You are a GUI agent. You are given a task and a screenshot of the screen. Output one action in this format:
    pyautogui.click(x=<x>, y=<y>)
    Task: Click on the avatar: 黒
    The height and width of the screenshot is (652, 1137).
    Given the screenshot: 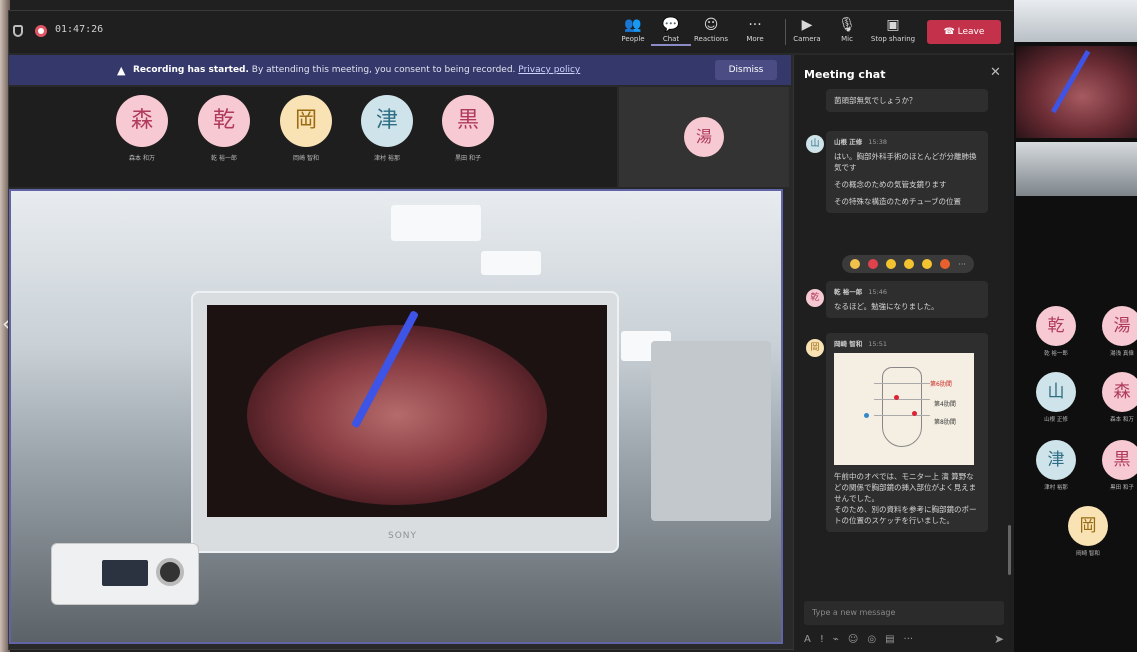 What is the action you would take?
    pyautogui.click(x=468, y=121)
    